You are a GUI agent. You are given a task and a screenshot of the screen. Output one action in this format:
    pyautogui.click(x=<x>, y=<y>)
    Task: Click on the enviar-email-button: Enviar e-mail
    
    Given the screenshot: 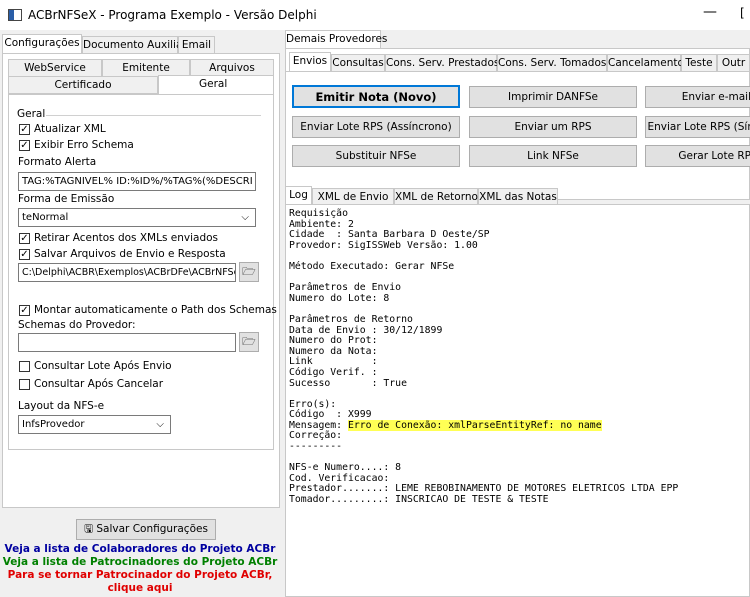 What is the action you would take?
    pyautogui.click(x=697, y=97)
    